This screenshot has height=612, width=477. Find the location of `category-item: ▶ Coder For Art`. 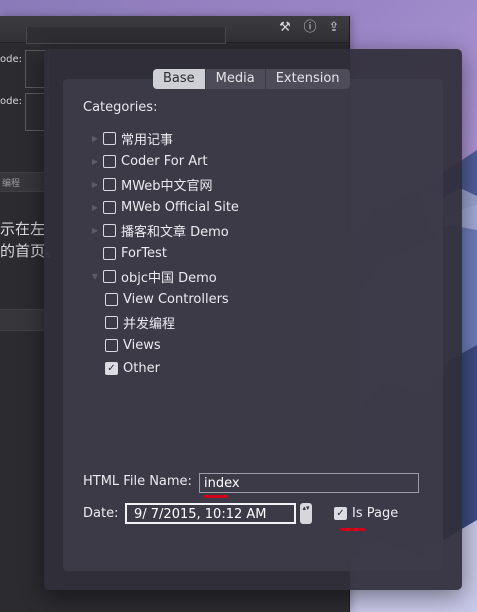

category-item: ▶ Coder For Art is located at coordinates (148, 161).